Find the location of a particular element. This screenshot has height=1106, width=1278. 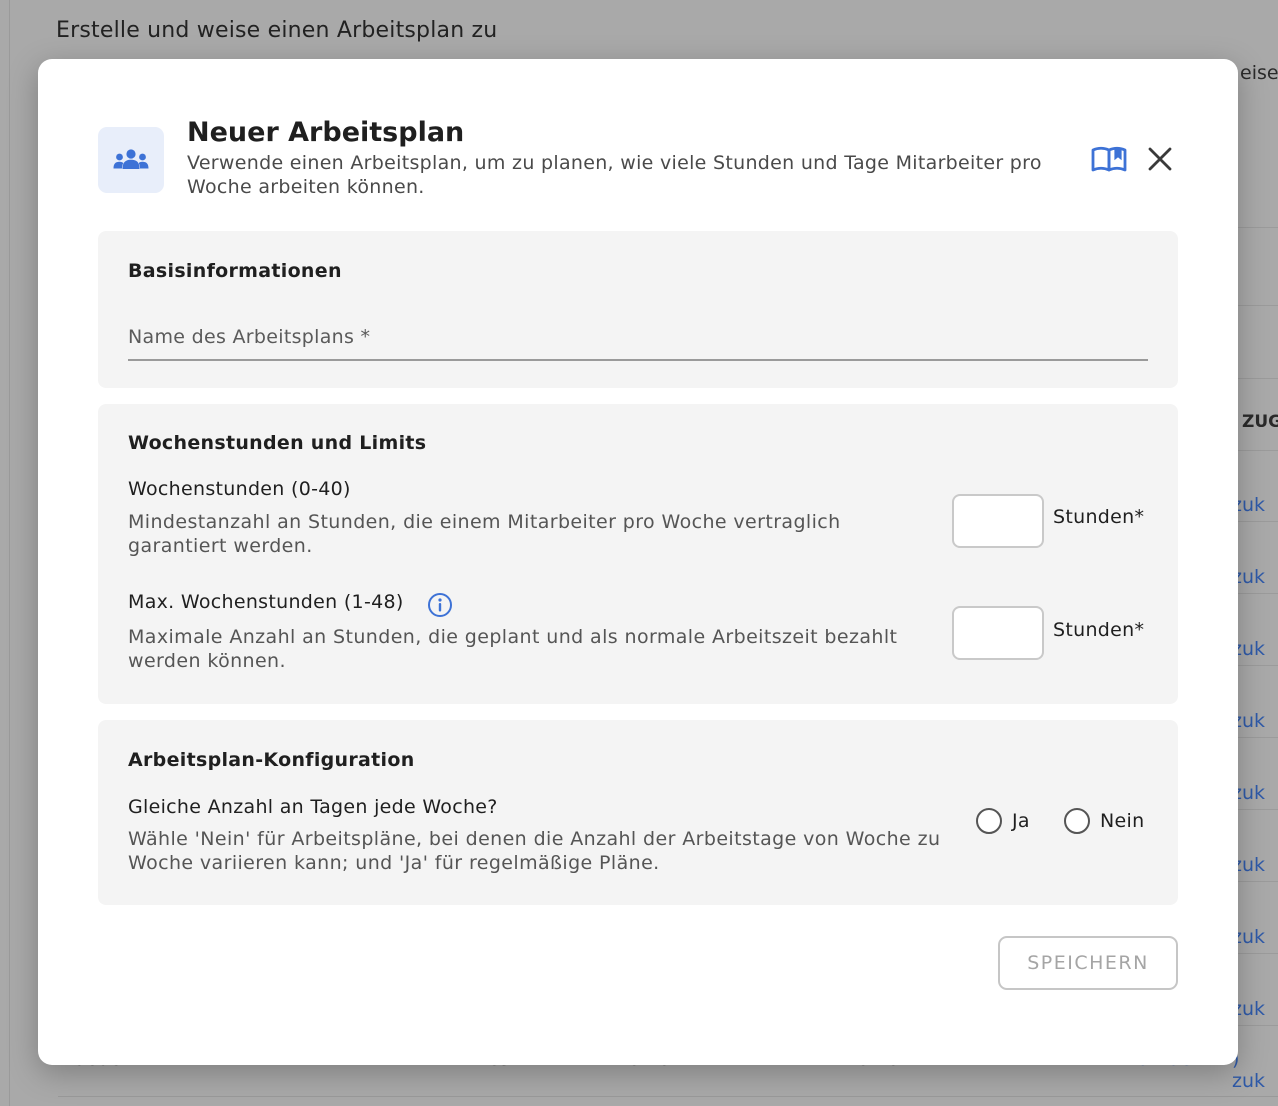

radio-circle-ja is located at coordinates (989, 821).